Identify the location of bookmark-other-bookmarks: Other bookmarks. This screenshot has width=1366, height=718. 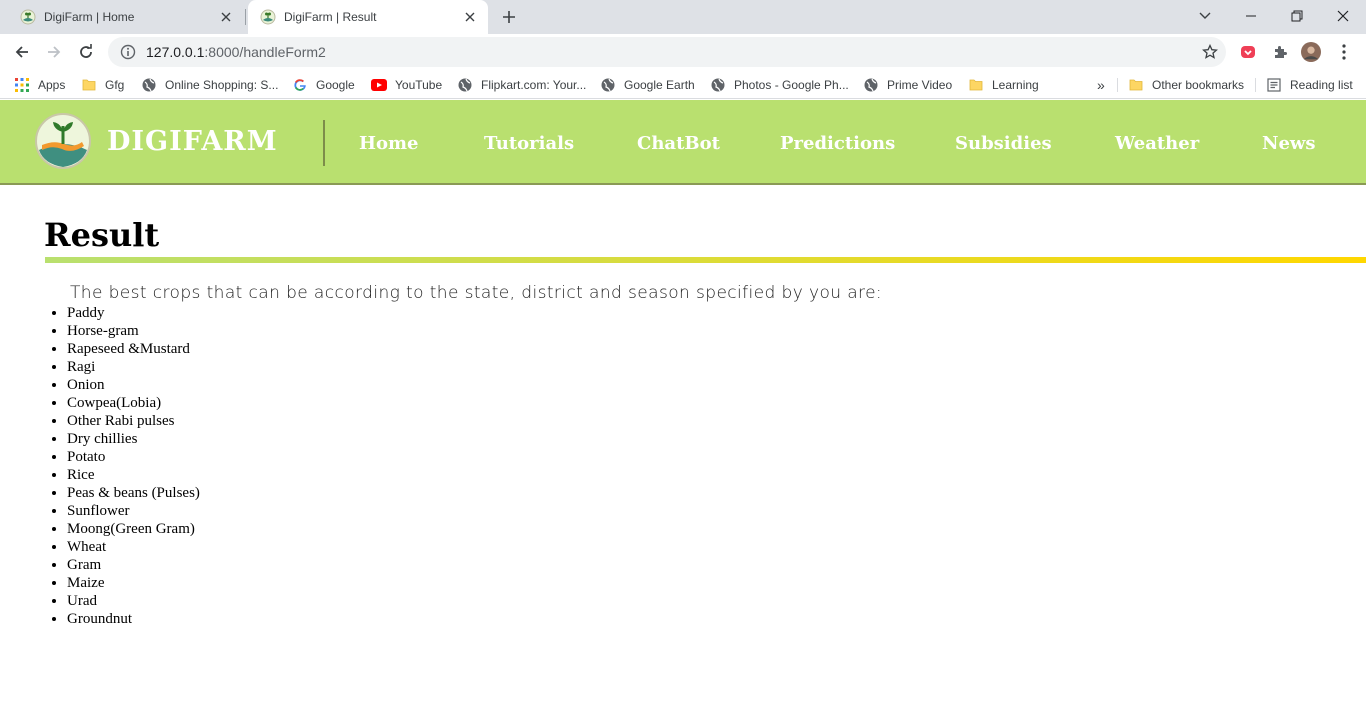
(1186, 85).